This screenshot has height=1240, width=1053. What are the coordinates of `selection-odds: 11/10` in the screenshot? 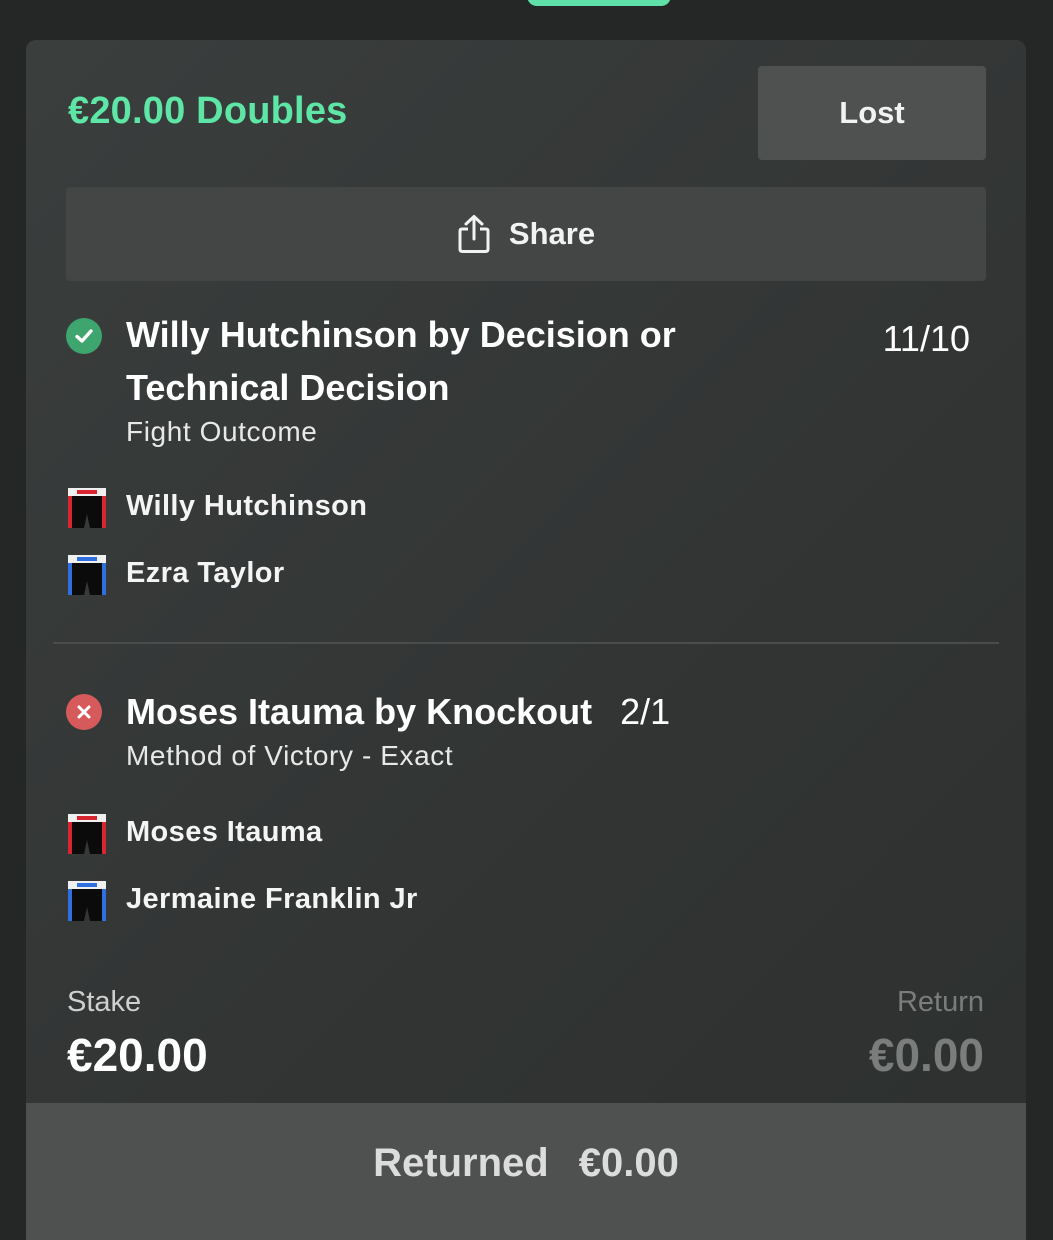 It's located at (926, 338).